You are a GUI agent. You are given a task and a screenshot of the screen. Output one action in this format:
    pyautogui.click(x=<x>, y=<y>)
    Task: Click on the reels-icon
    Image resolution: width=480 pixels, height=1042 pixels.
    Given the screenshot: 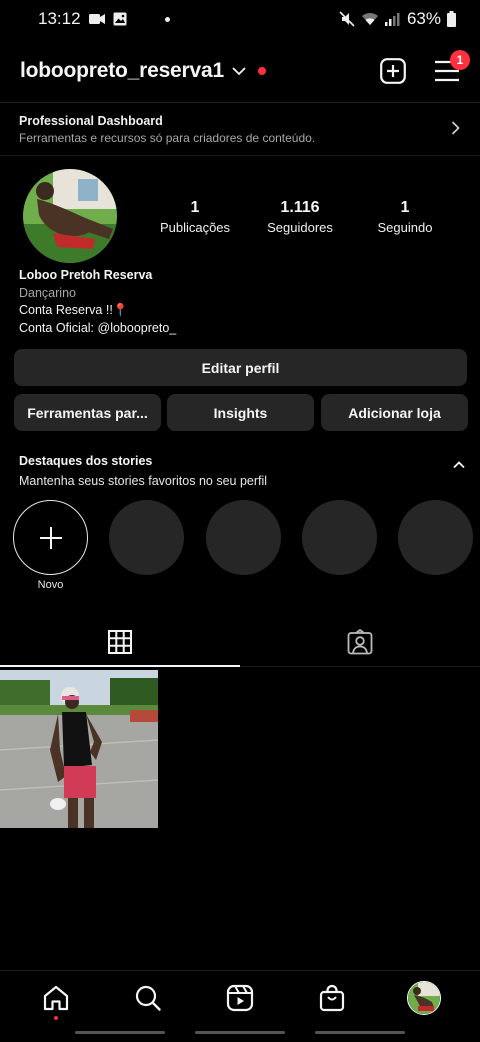 What is the action you would take?
    pyautogui.click(x=240, y=998)
    